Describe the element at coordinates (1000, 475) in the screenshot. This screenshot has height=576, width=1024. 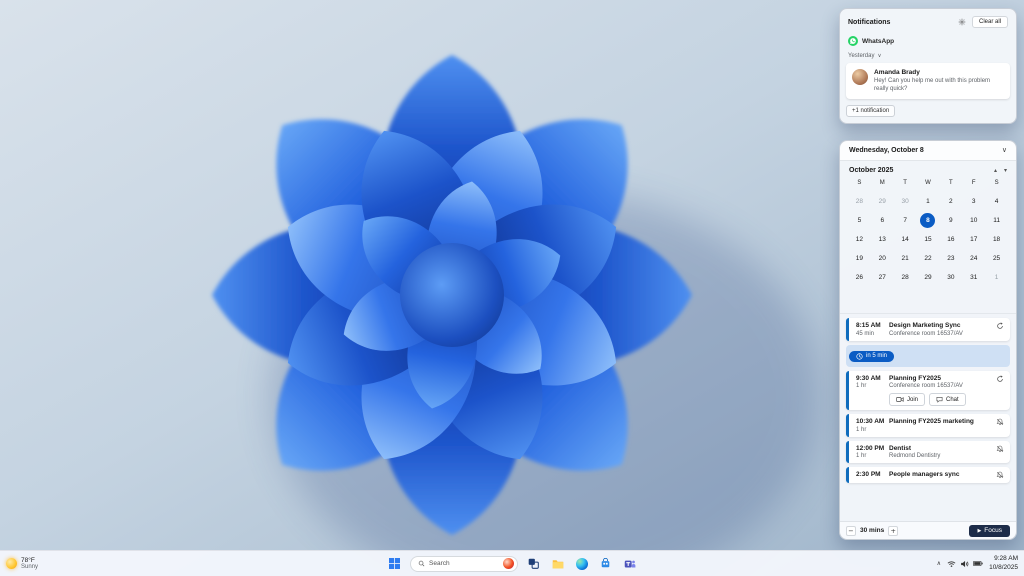
I see `bell-off-icon` at that location.